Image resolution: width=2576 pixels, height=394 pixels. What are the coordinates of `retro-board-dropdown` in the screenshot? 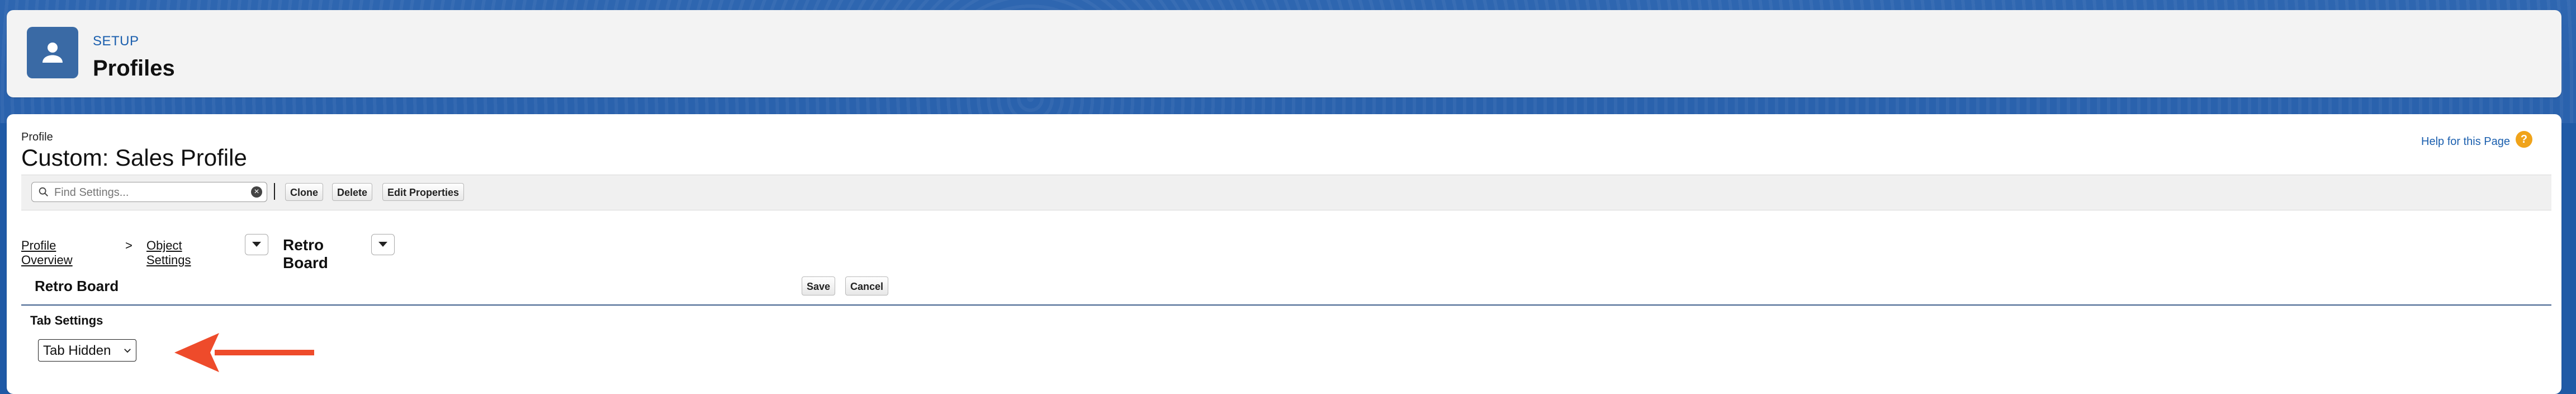 It's located at (383, 245).